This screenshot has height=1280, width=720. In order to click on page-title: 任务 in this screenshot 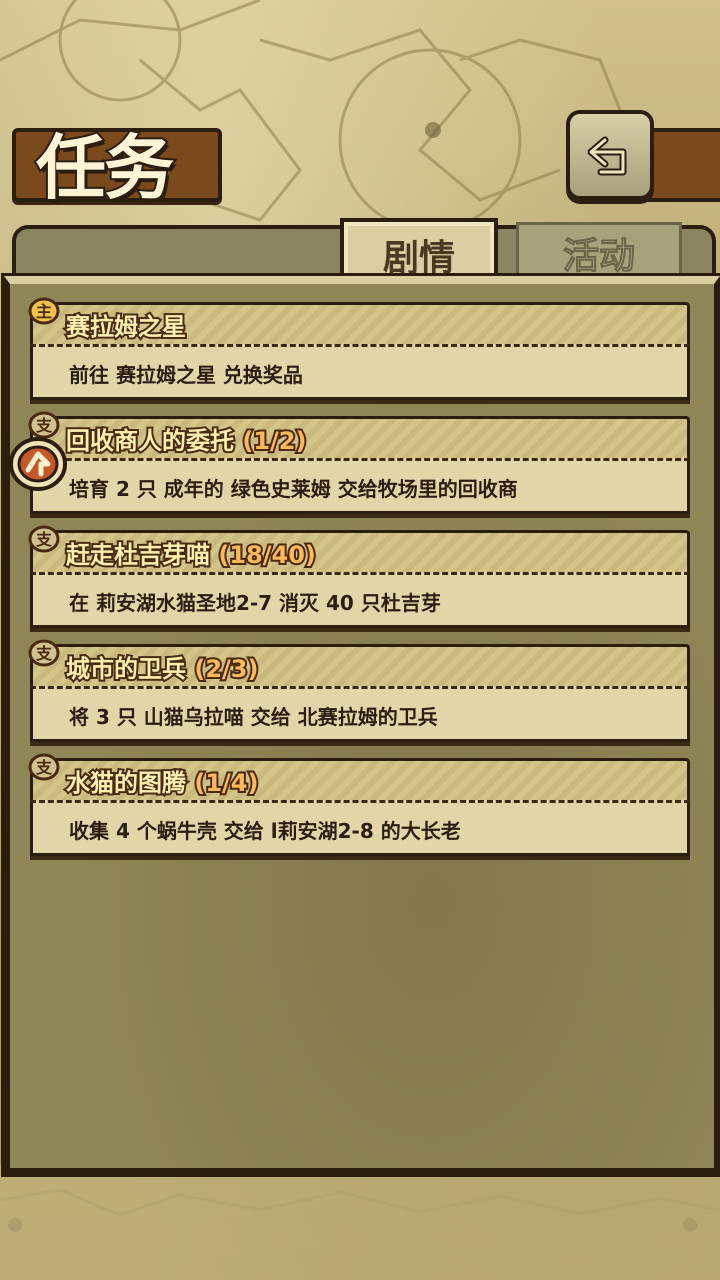, I will do `click(105, 168)`.